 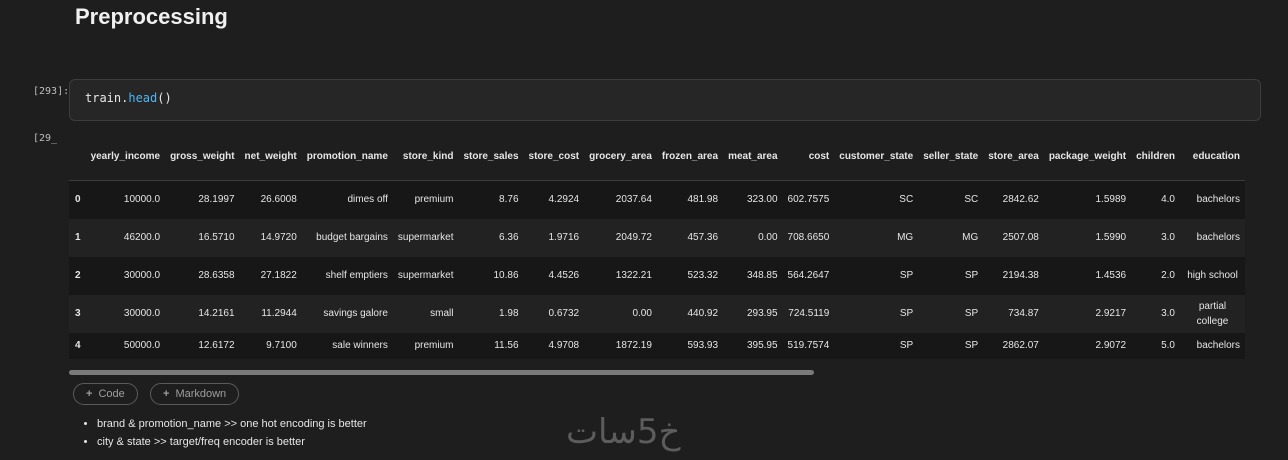 What do you see at coordinates (703, 345) in the screenshot?
I see `table-cell: 593.93` at bounding box center [703, 345].